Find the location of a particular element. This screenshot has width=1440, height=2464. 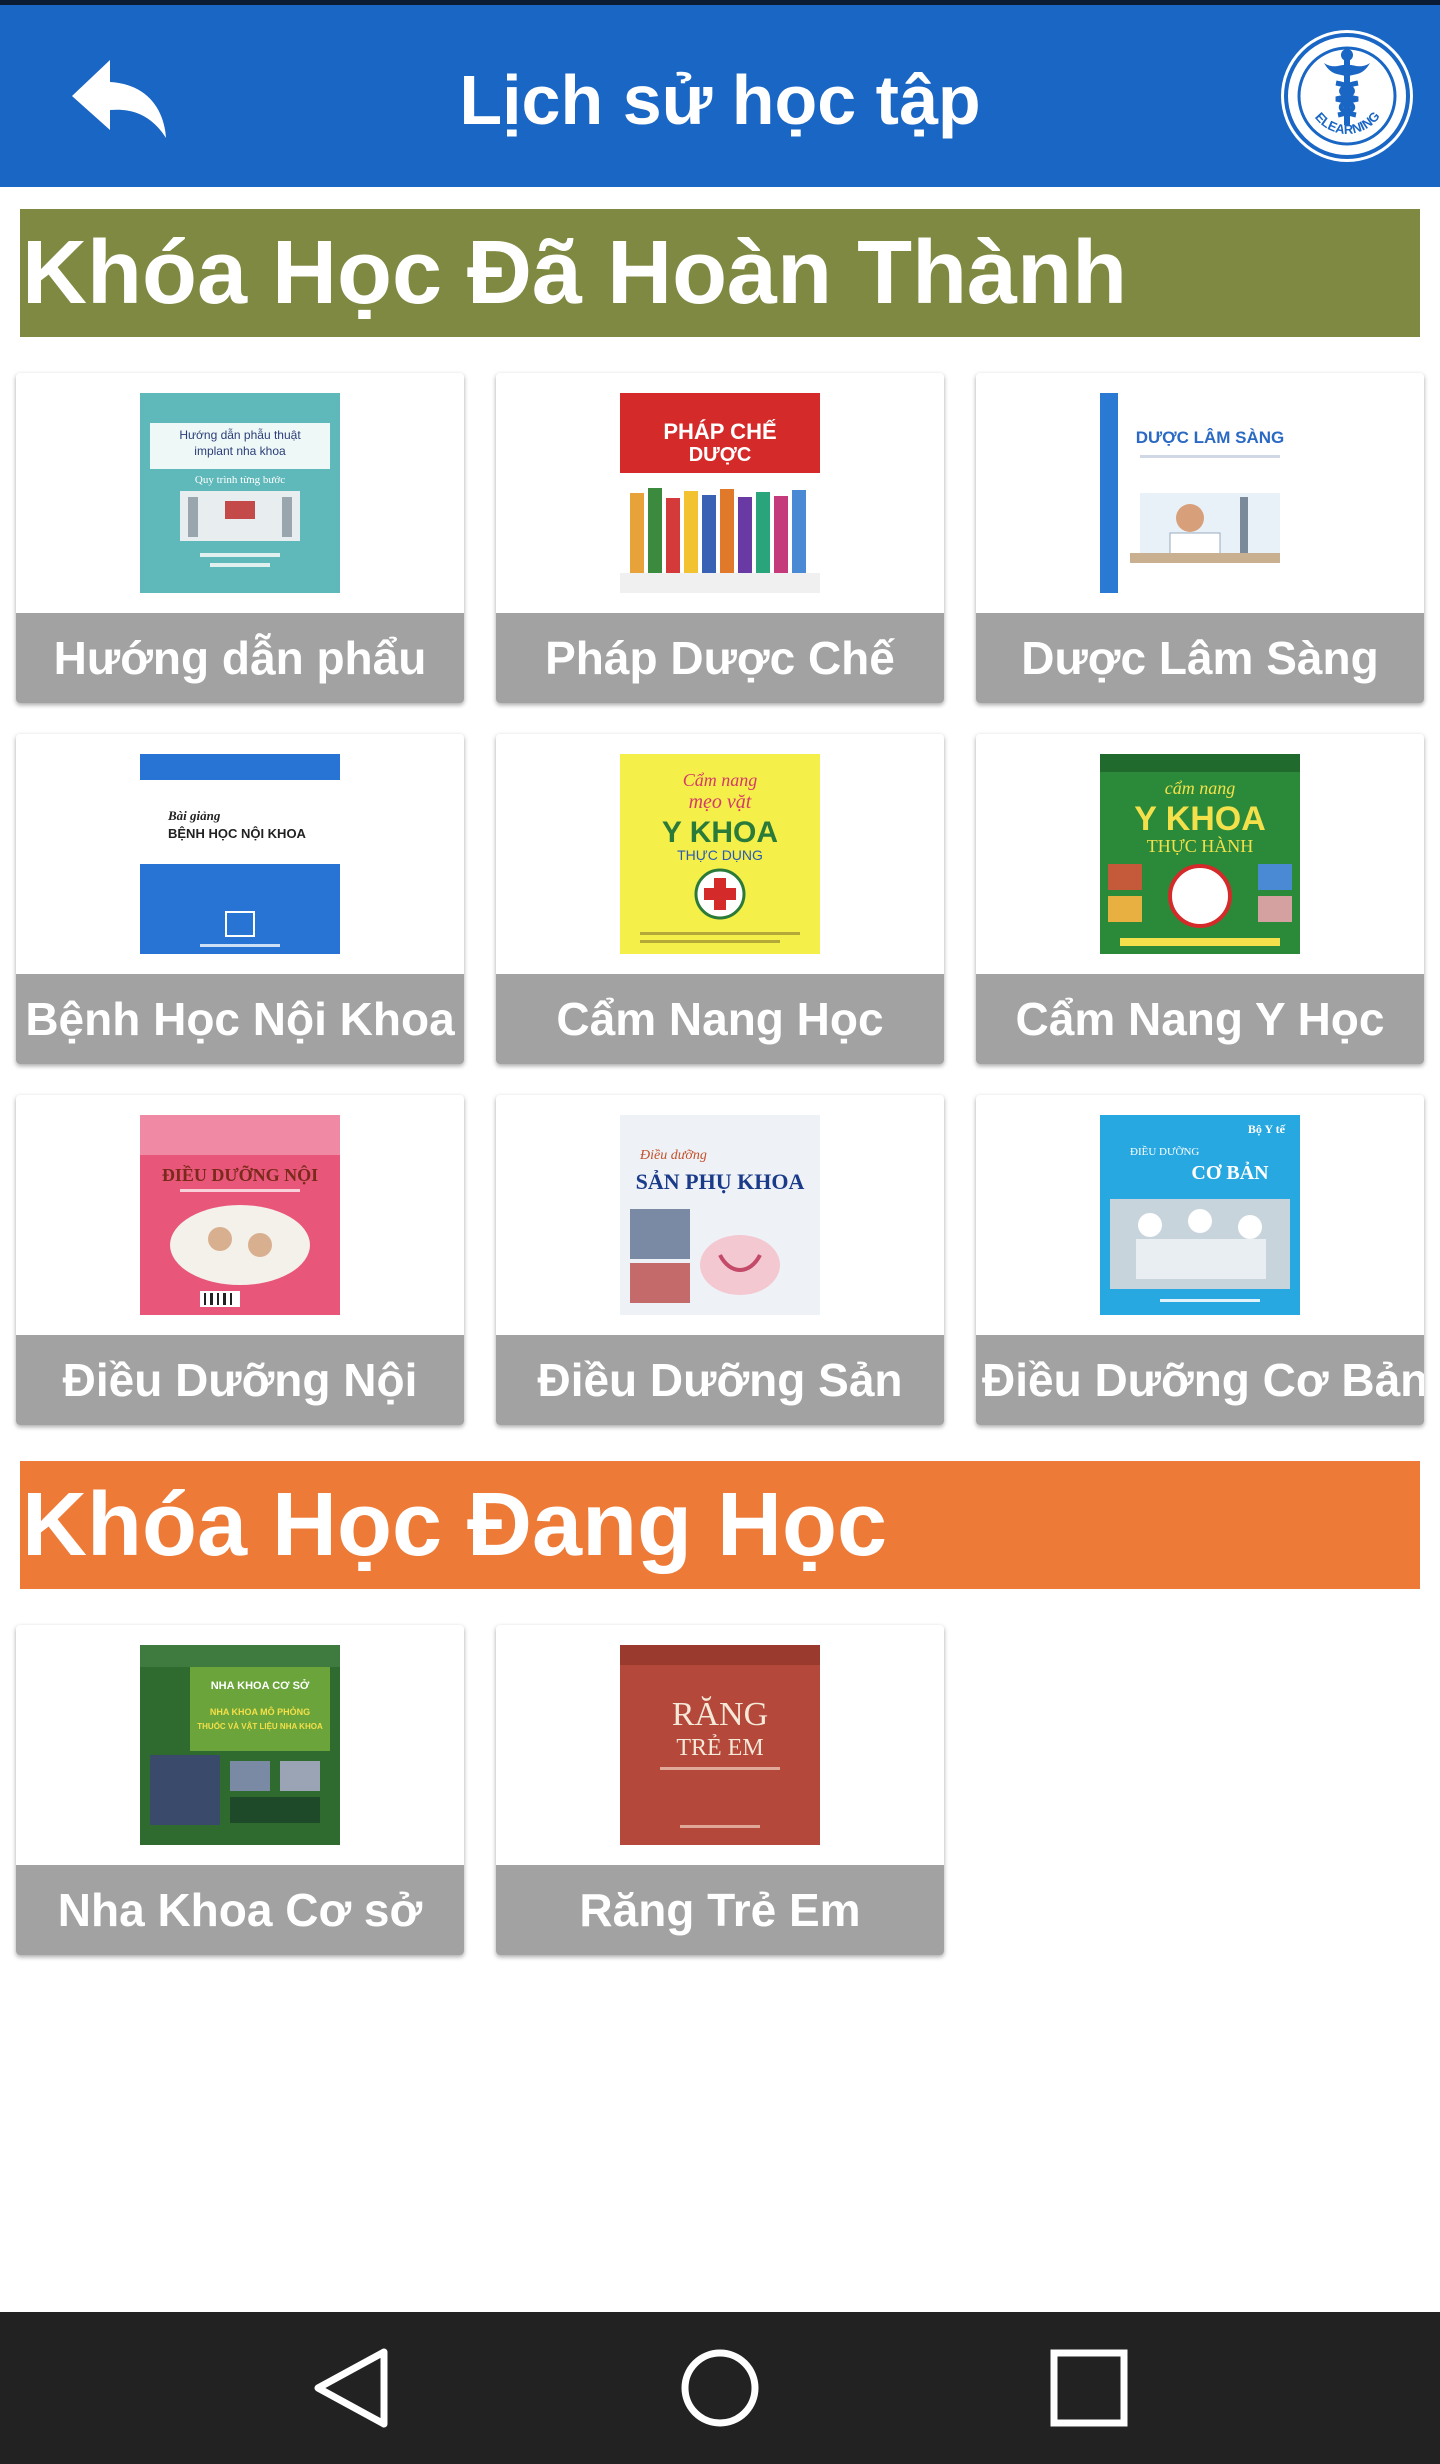

system-nav-bar is located at coordinates (720, 2388).